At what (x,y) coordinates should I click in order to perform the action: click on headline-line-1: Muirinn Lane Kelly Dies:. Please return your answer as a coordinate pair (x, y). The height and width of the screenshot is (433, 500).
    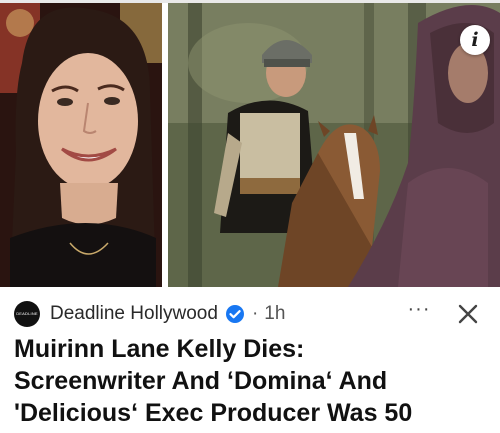
    Looking at the image, I should click on (159, 349).